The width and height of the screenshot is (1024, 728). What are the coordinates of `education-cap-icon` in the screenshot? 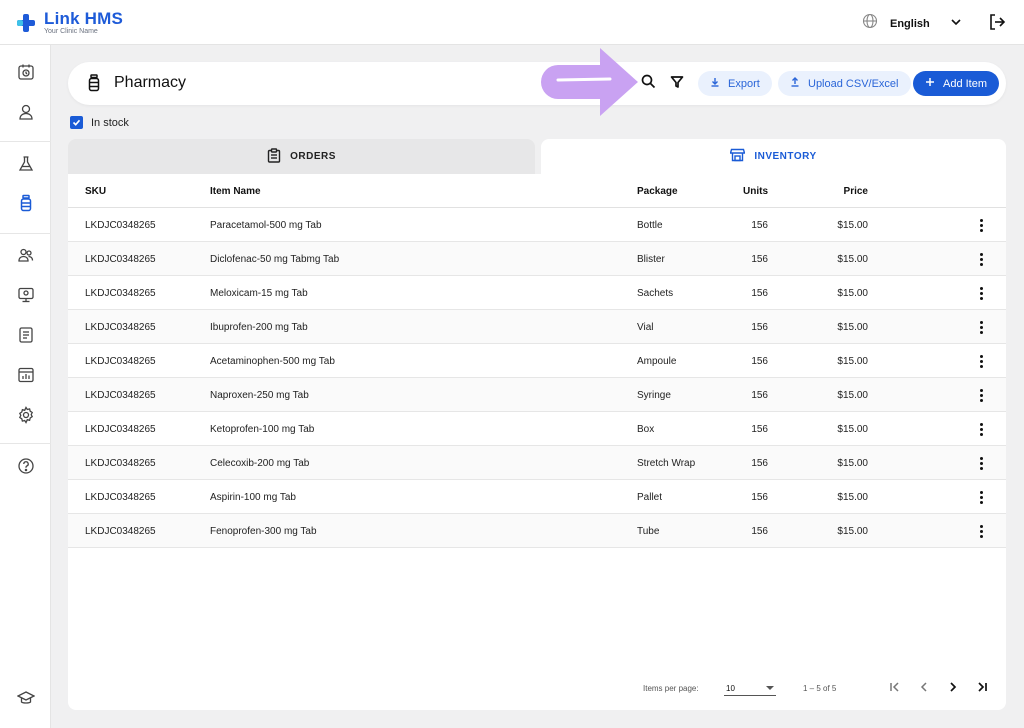 It's located at (26, 700).